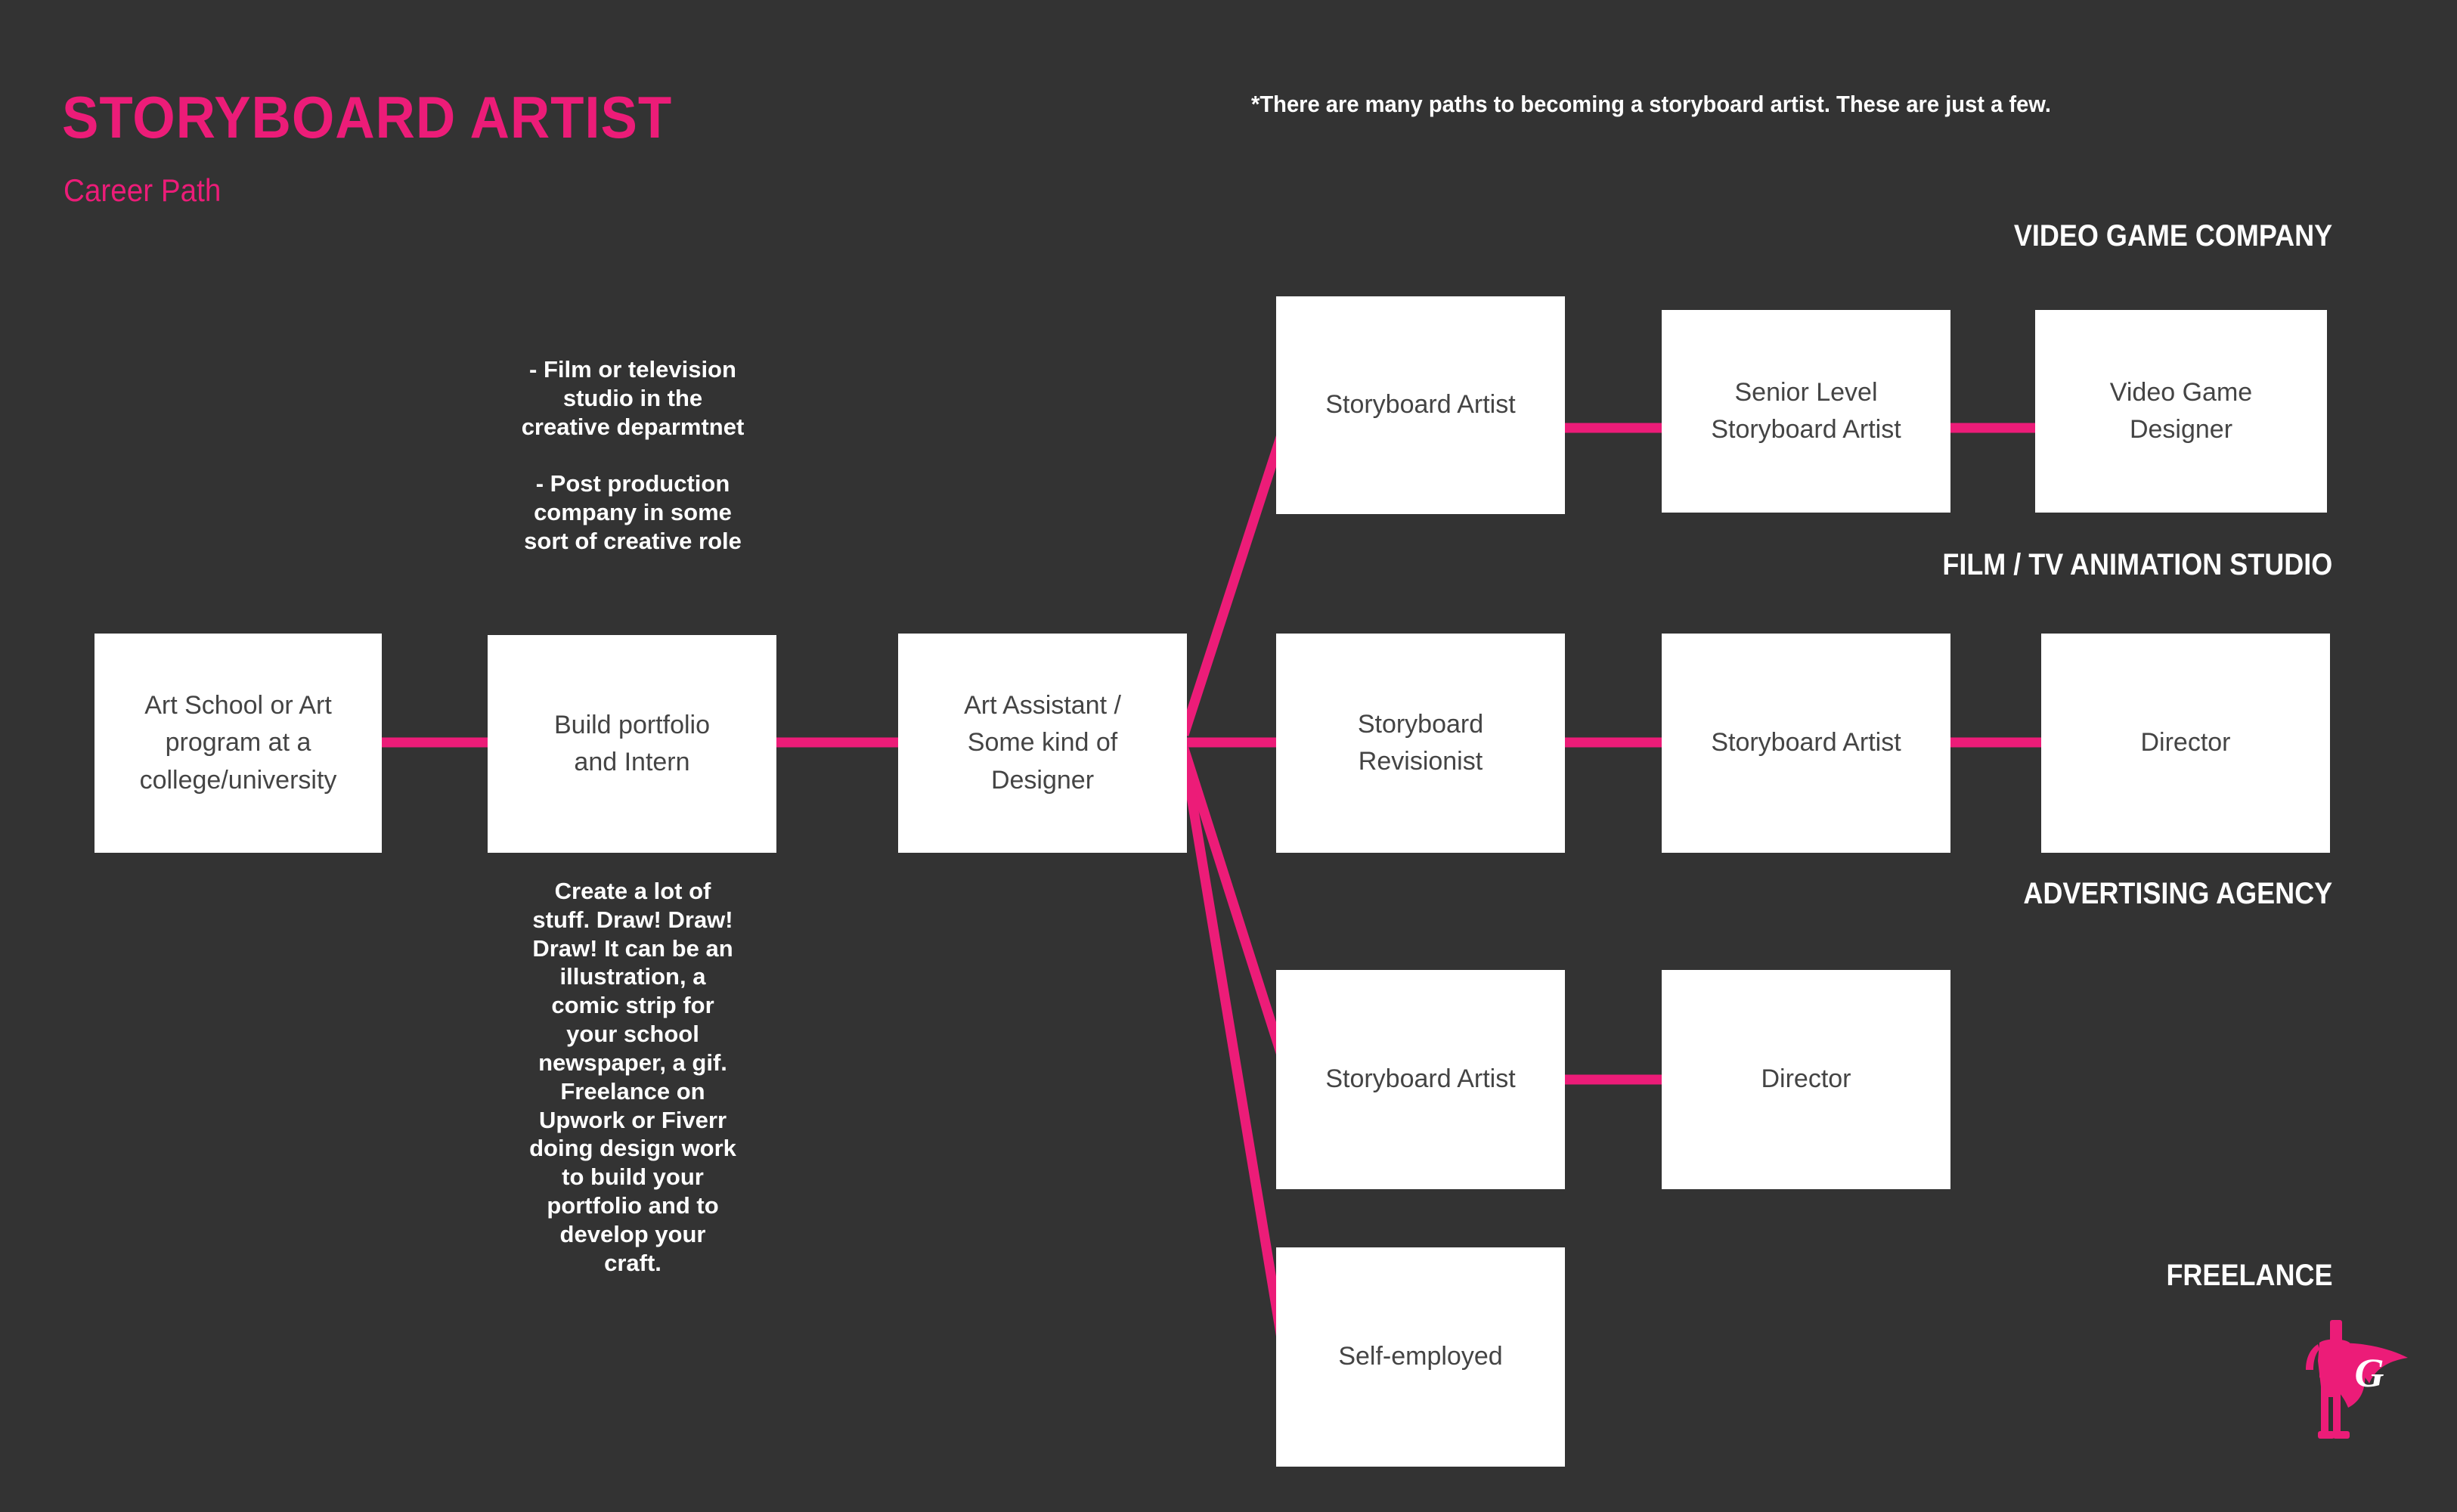 Image resolution: width=2457 pixels, height=1512 pixels. I want to click on section-header-film-tv-animation-studio: FILM / TV ANIMATION STUDIO, so click(2137, 564).